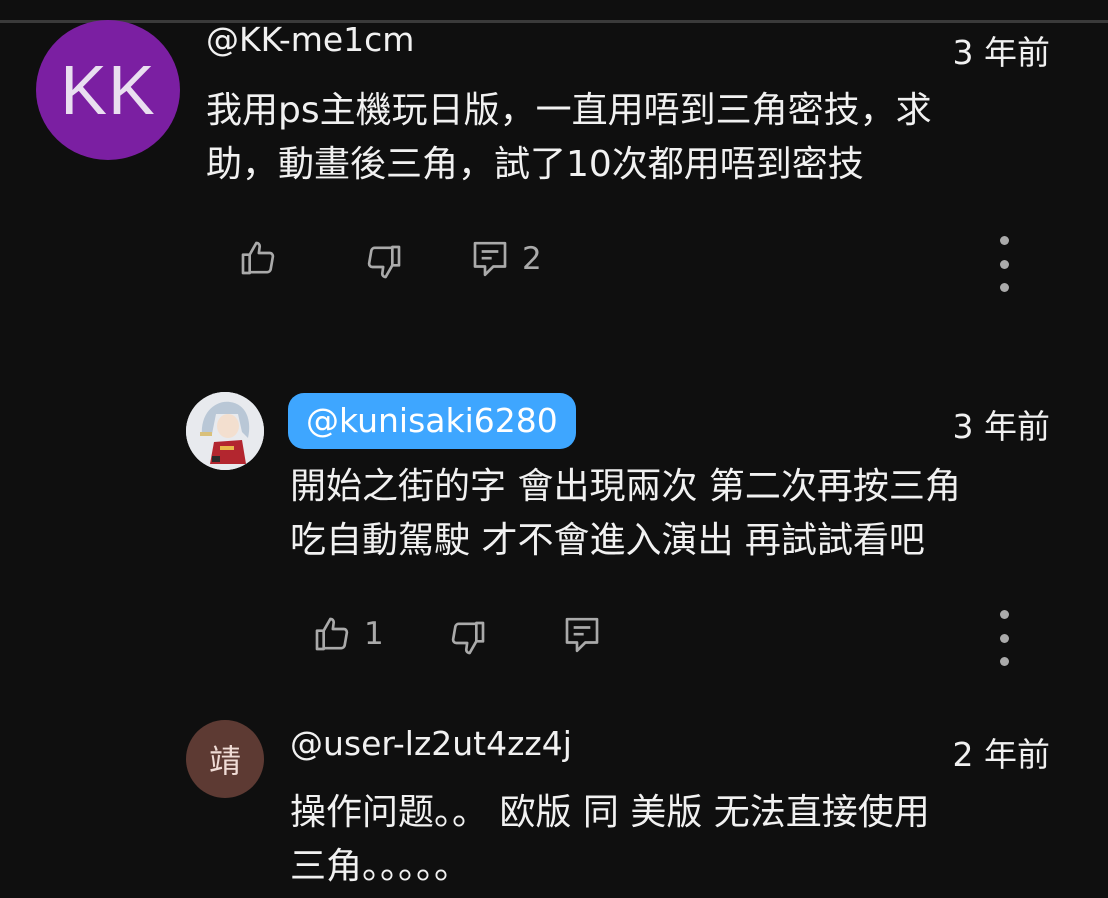 This screenshot has width=1108, height=898. I want to click on avatar, so click(225, 431).